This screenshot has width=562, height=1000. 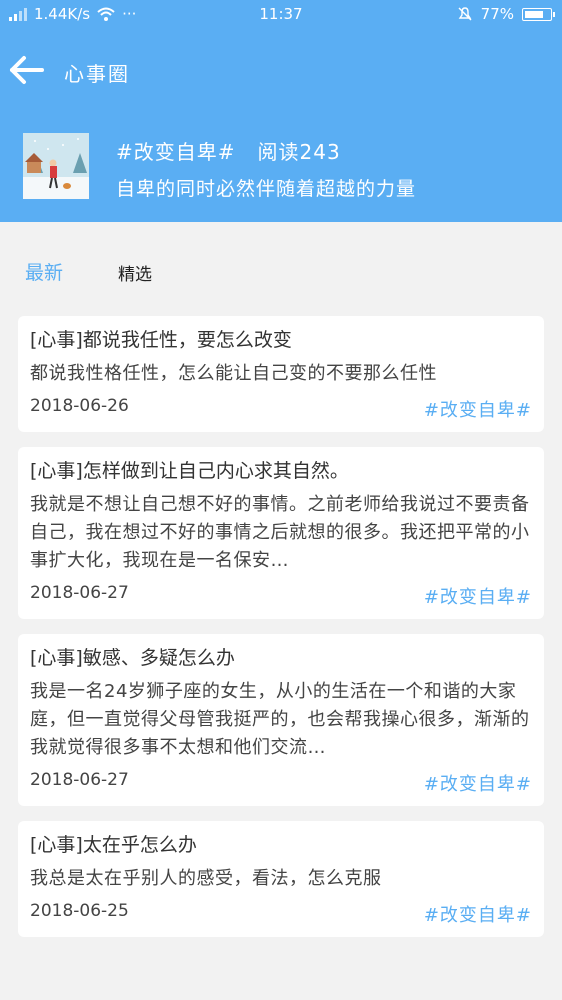 I want to click on tab-latest: 最新, so click(x=44, y=271).